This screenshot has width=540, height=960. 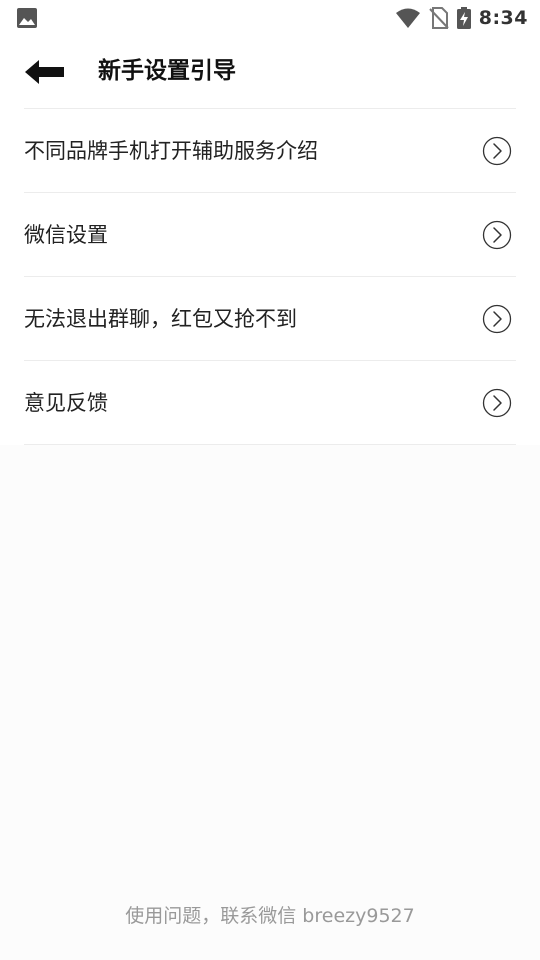 What do you see at coordinates (503, 18) in the screenshot?
I see `status-time: 8:34` at bounding box center [503, 18].